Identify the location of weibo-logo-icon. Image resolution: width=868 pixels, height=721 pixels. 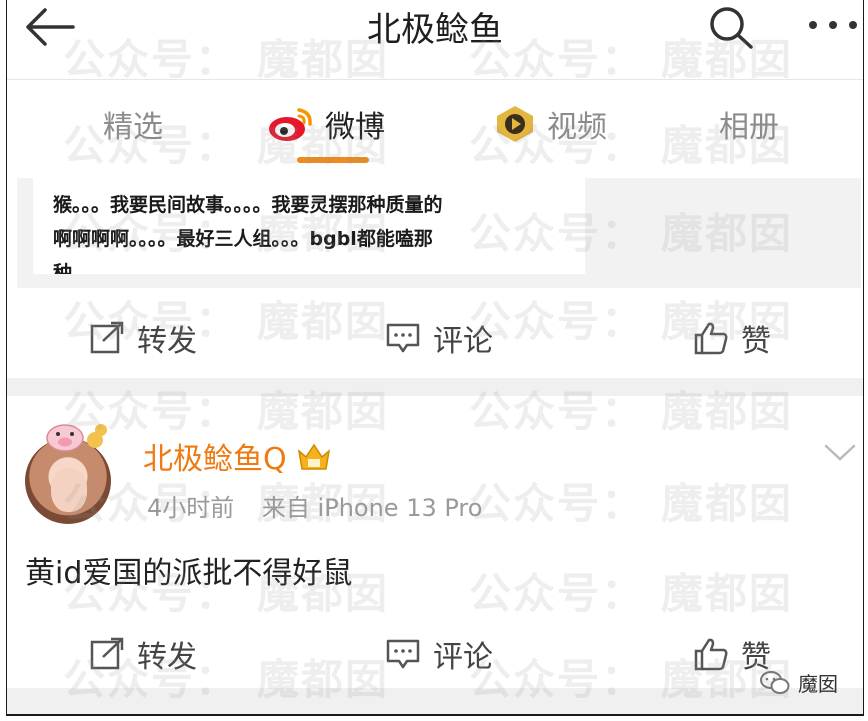
(290, 124).